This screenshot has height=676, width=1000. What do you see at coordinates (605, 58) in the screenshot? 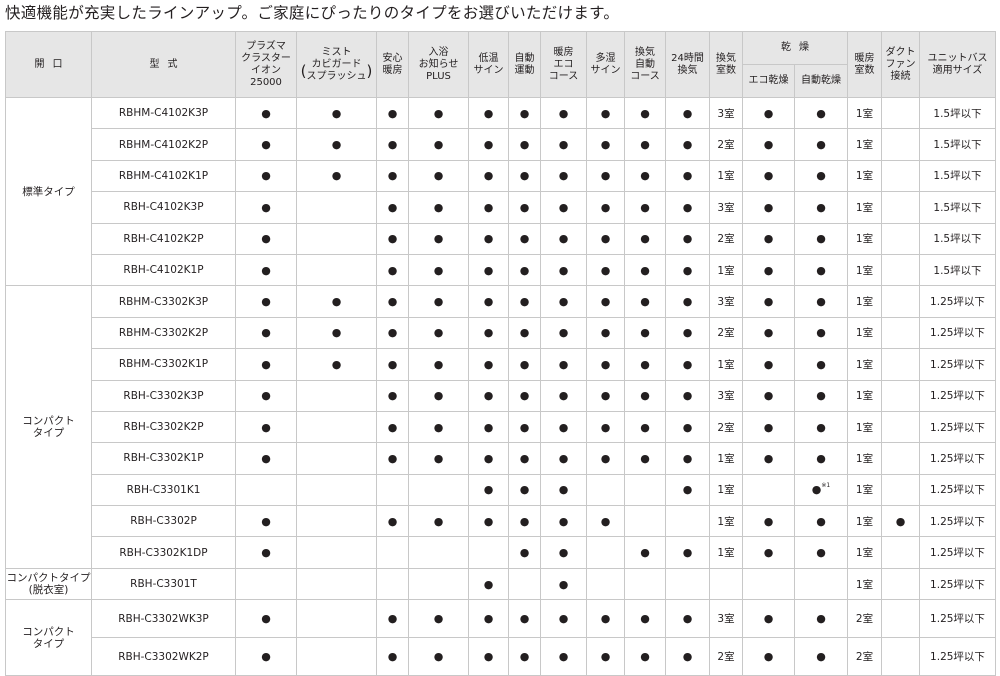
I see `col-header-line: 多湿` at bounding box center [605, 58].